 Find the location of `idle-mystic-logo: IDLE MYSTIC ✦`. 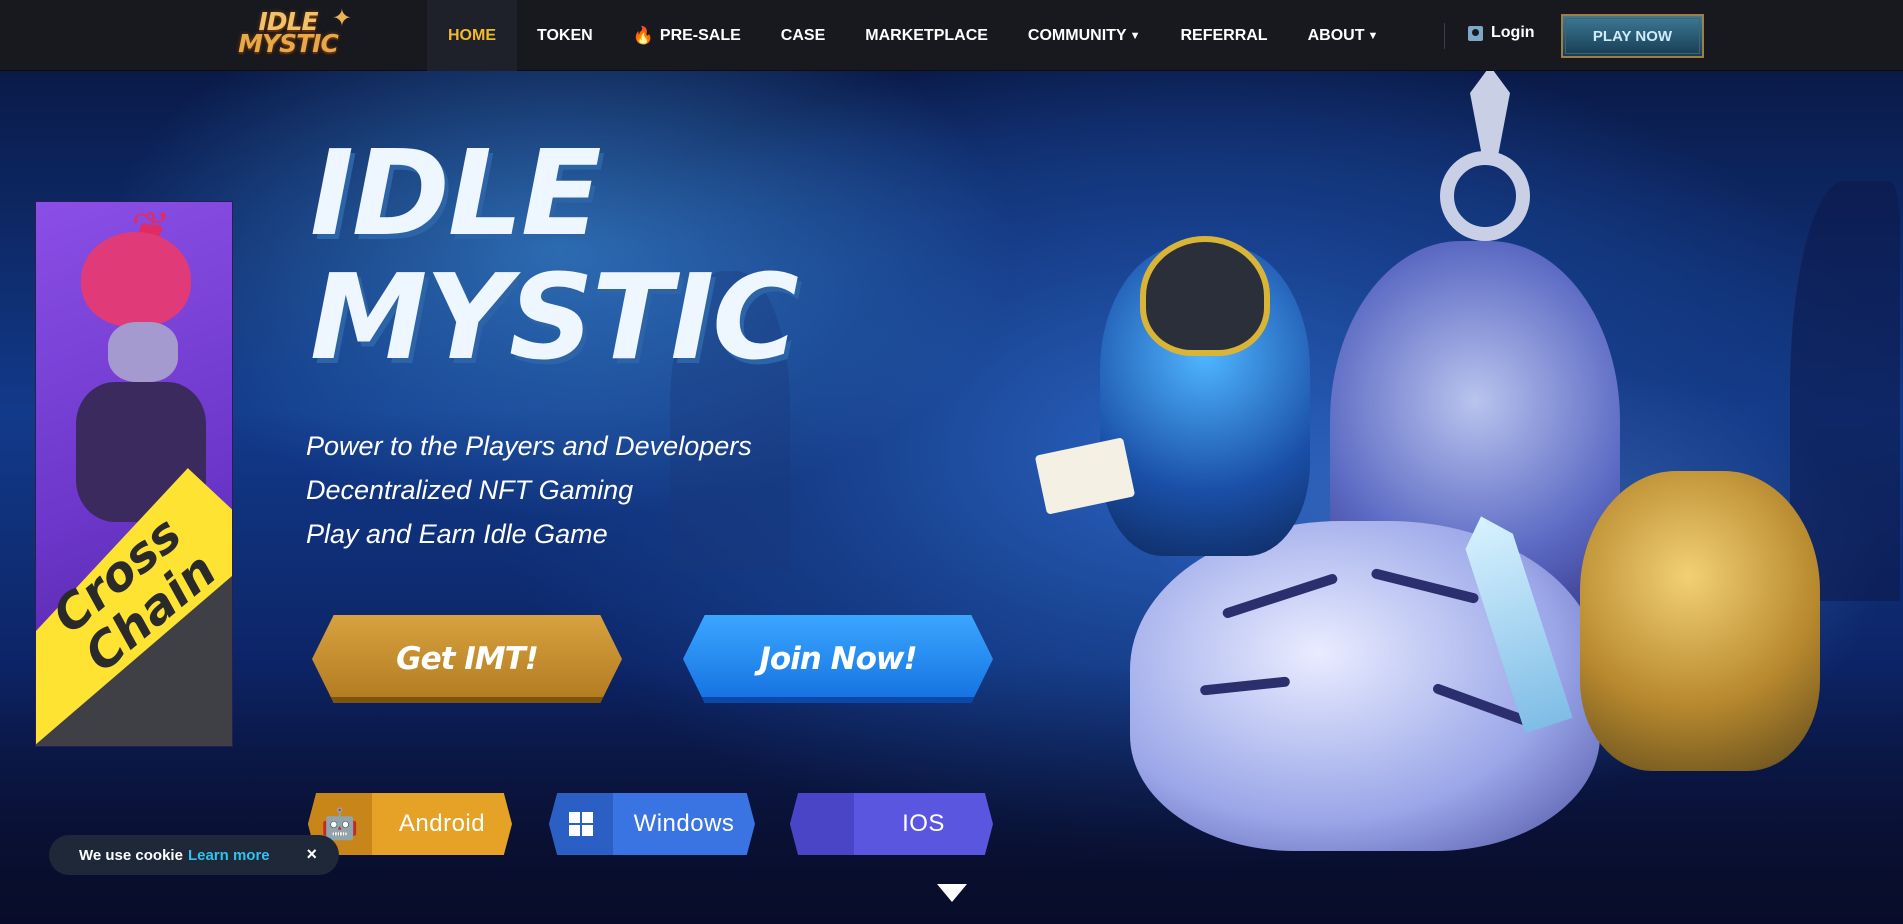

idle-mystic-logo: IDLE MYSTIC ✦ is located at coordinates (288, 35).